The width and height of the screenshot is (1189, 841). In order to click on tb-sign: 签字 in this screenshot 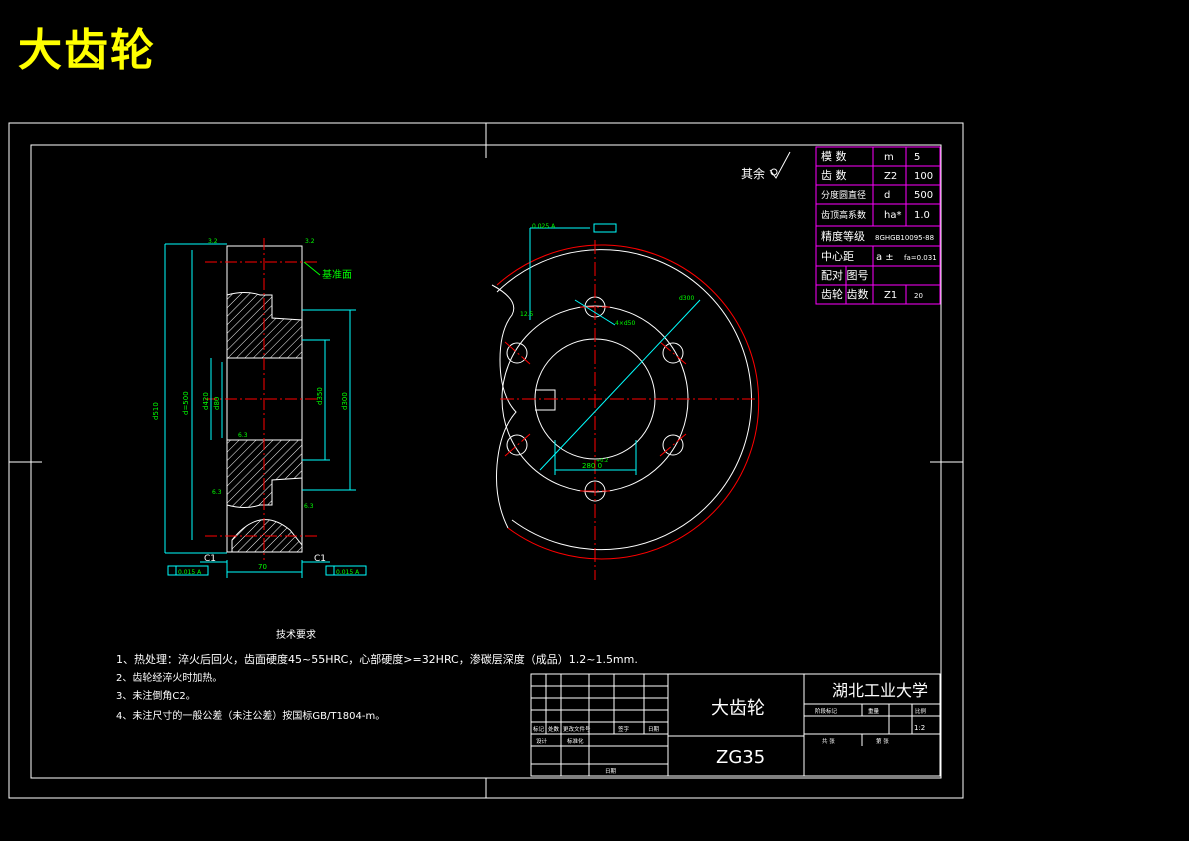, I will do `click(624, 729)`.